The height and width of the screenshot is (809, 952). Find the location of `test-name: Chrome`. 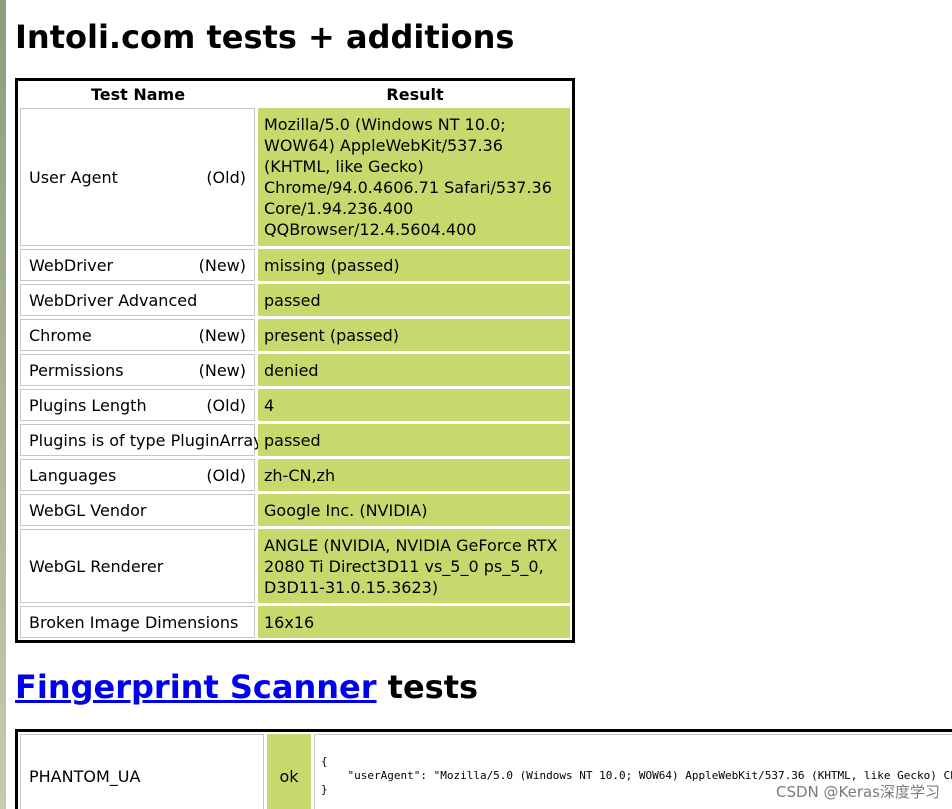

test-name: Chrome is located at coordinates (60, 335).